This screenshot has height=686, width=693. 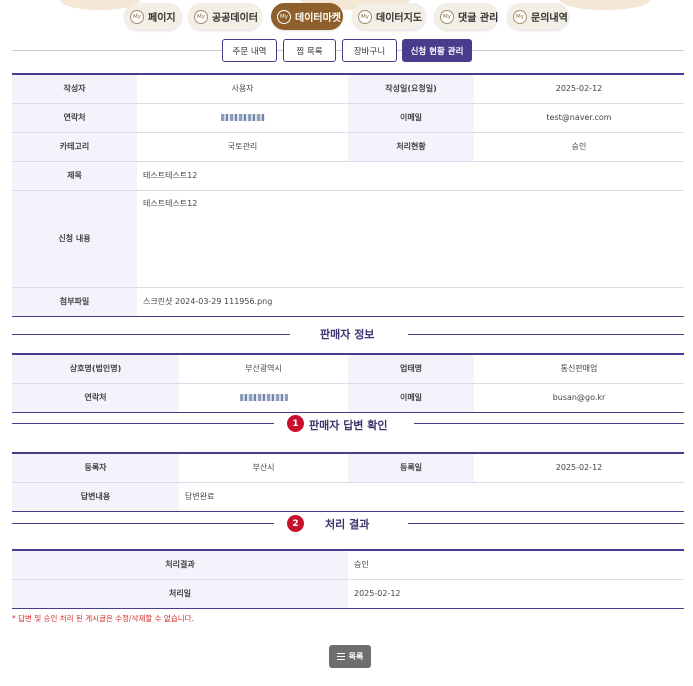 I want to click on nav-tab-public-data: My 공공데이터, so click(x=225, y=16).